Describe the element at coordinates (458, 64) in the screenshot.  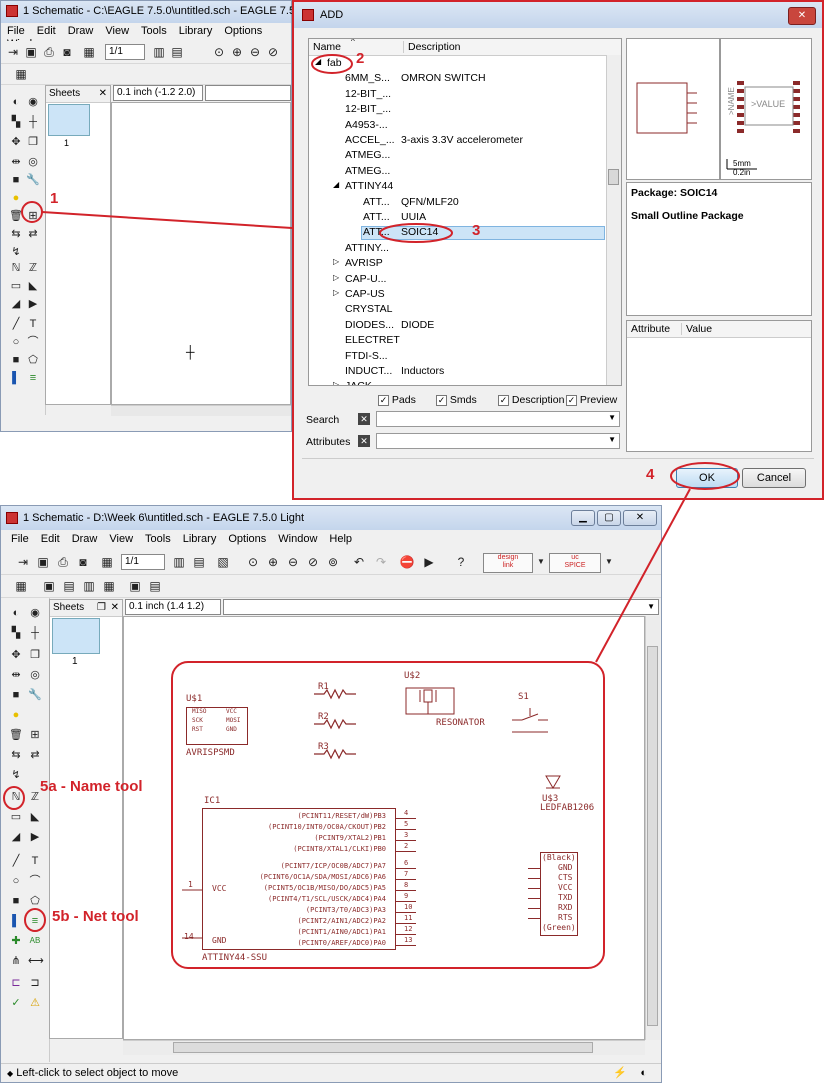
I see `tree-row: ◢ fab` at that location.